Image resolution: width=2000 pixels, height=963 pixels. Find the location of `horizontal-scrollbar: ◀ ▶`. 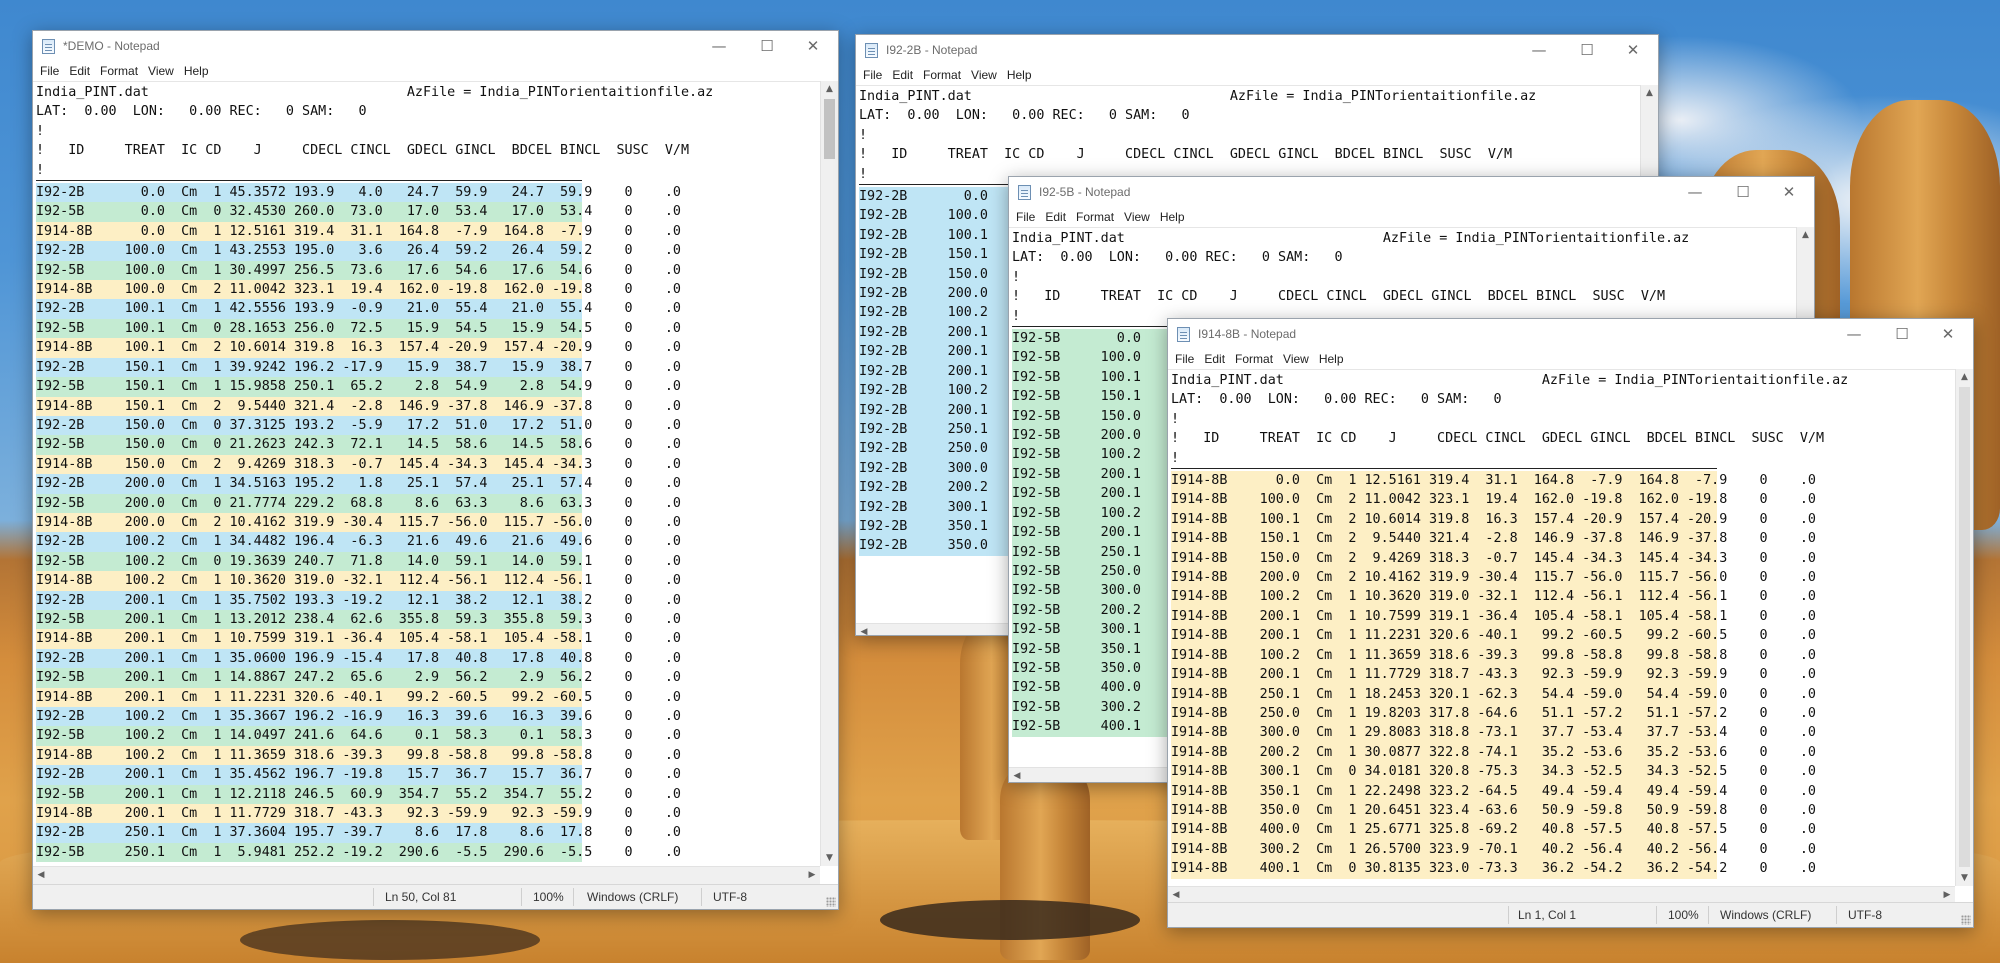

horizontal-scrollbar: ◀ ▶ is located at coordinates (426, 875).